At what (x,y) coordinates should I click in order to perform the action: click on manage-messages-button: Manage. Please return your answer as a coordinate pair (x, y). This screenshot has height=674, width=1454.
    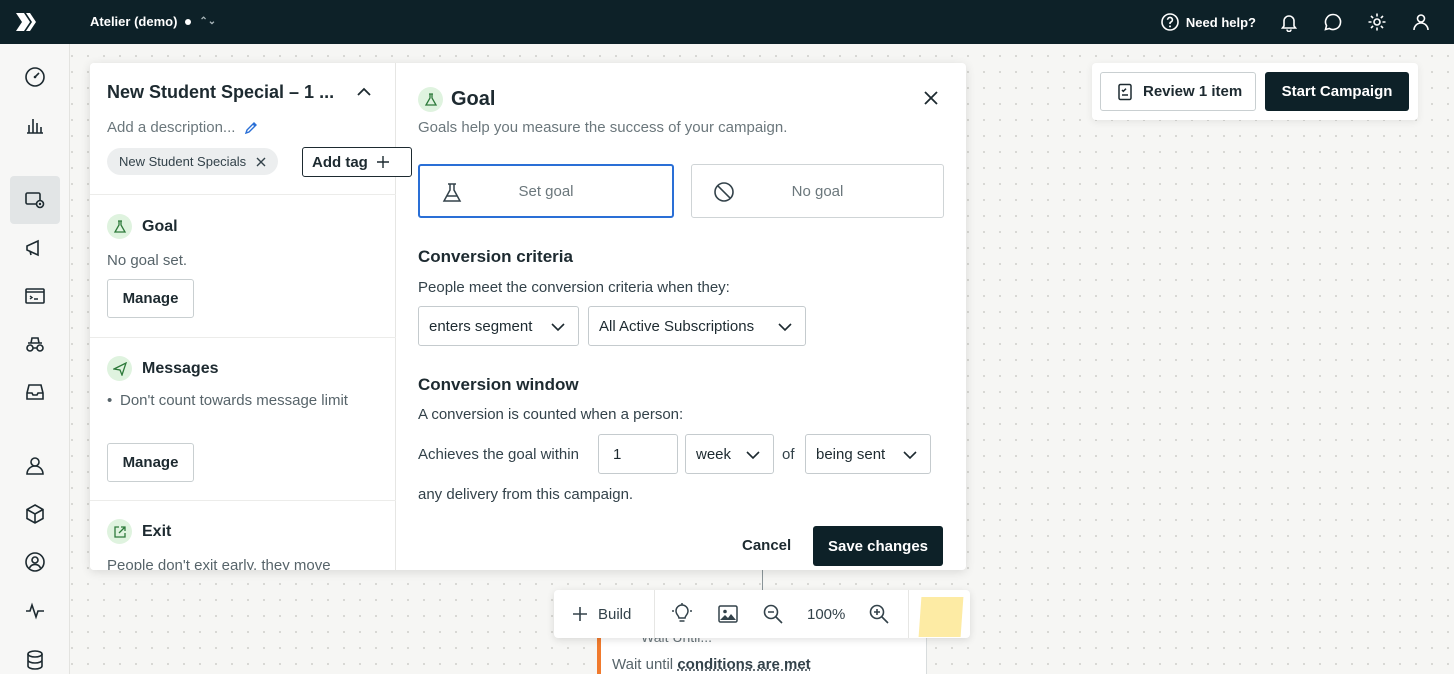
    Looking at the image, I should click on (150, 462).